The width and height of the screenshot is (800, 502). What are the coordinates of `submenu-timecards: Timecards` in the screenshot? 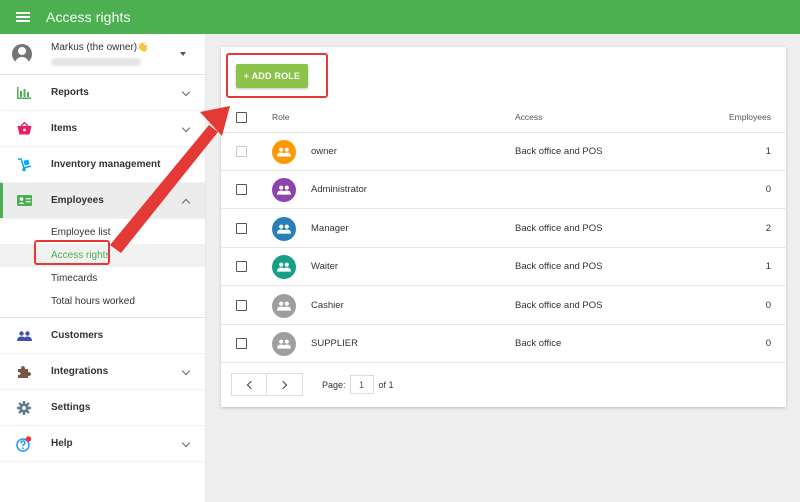 It's located at (102, 278).